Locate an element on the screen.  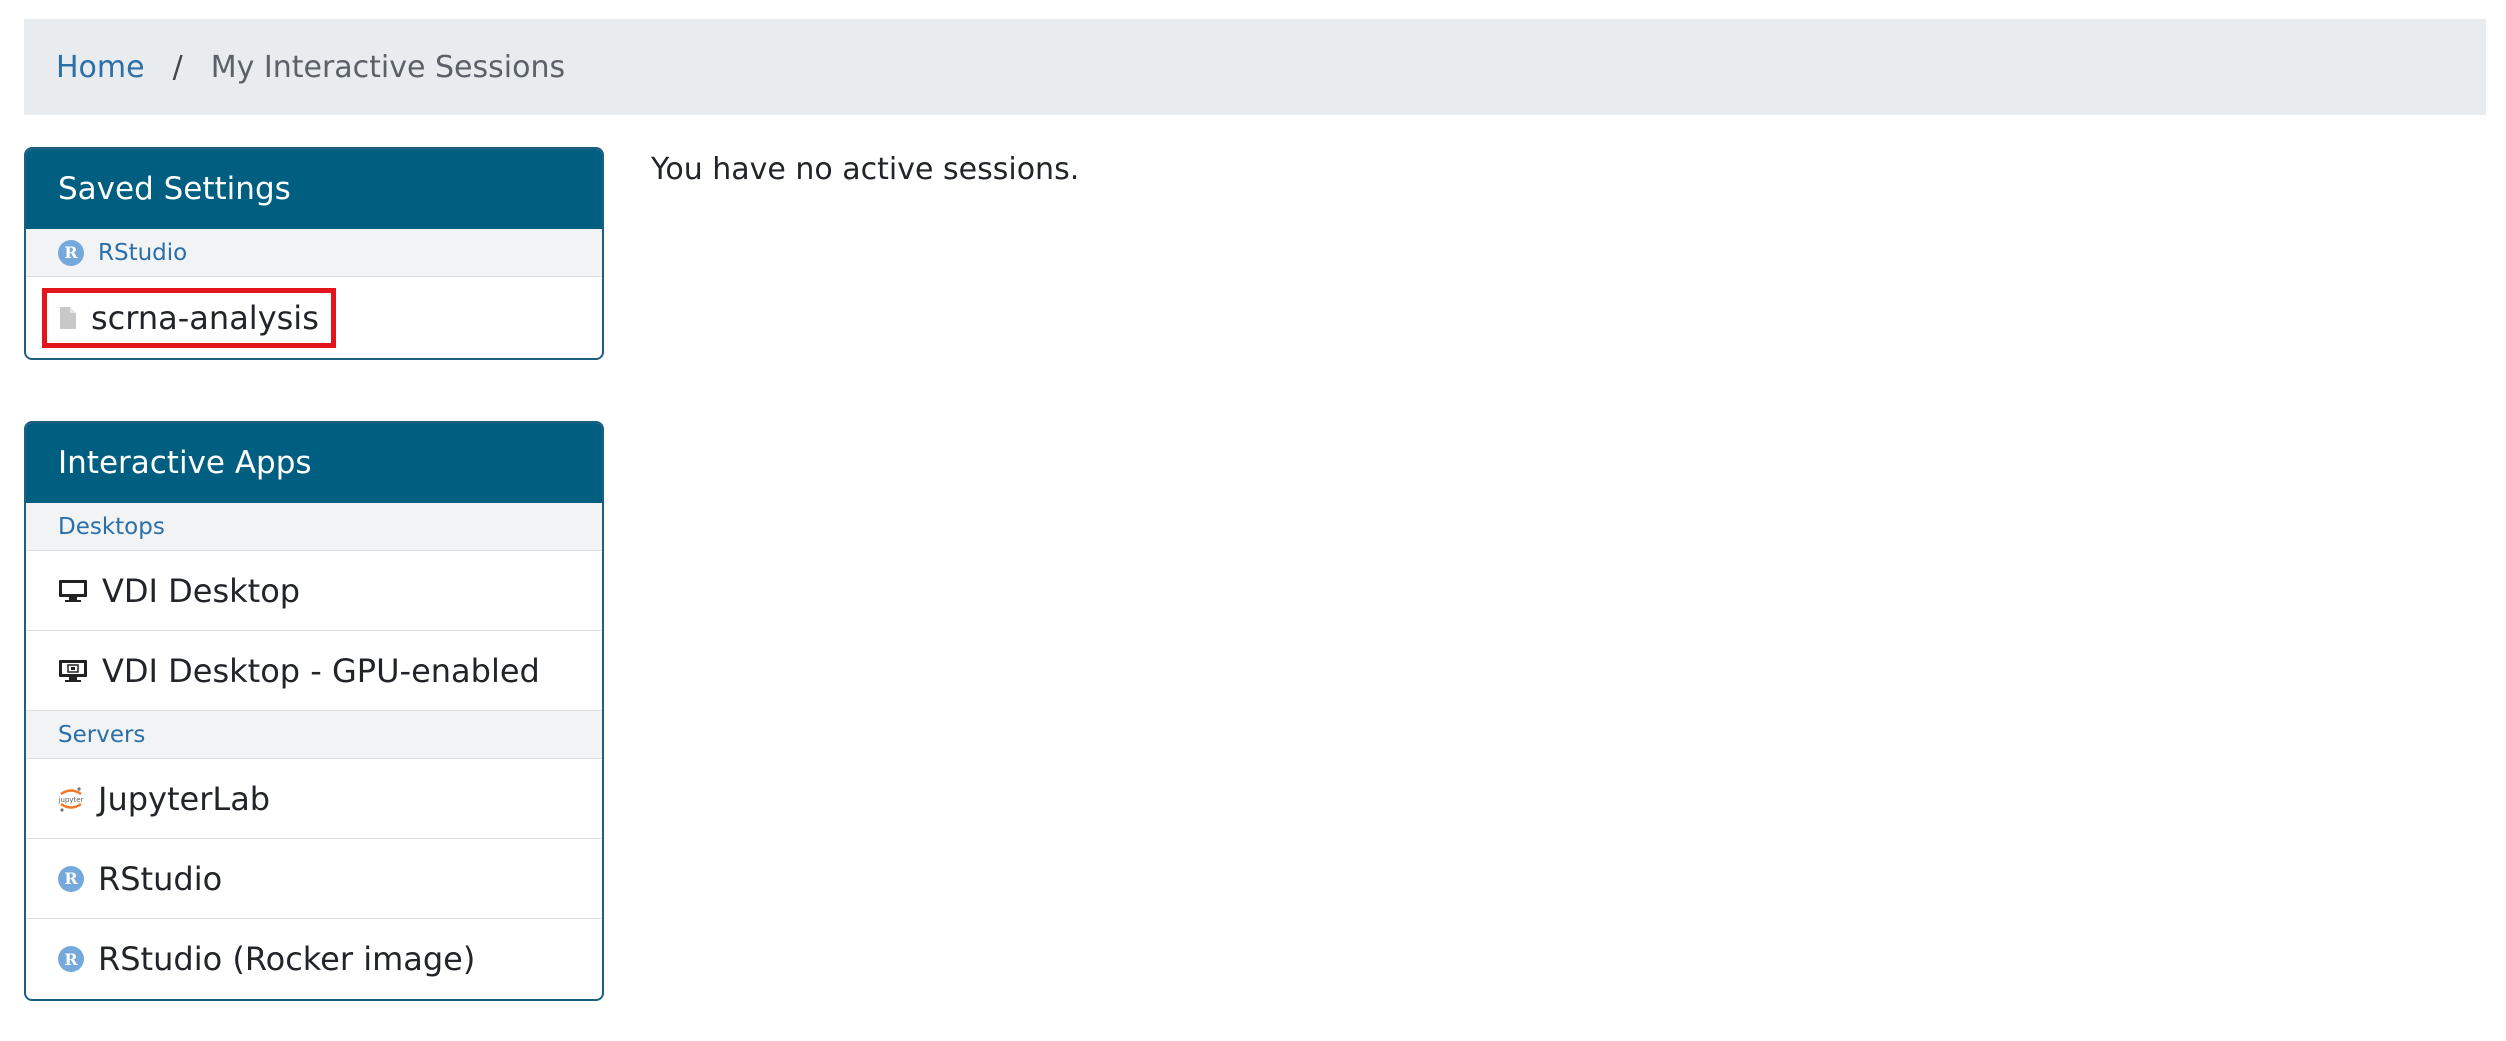
breadcrumb: Home / My Interactive Sessions is located at coordinates (1255, 67).